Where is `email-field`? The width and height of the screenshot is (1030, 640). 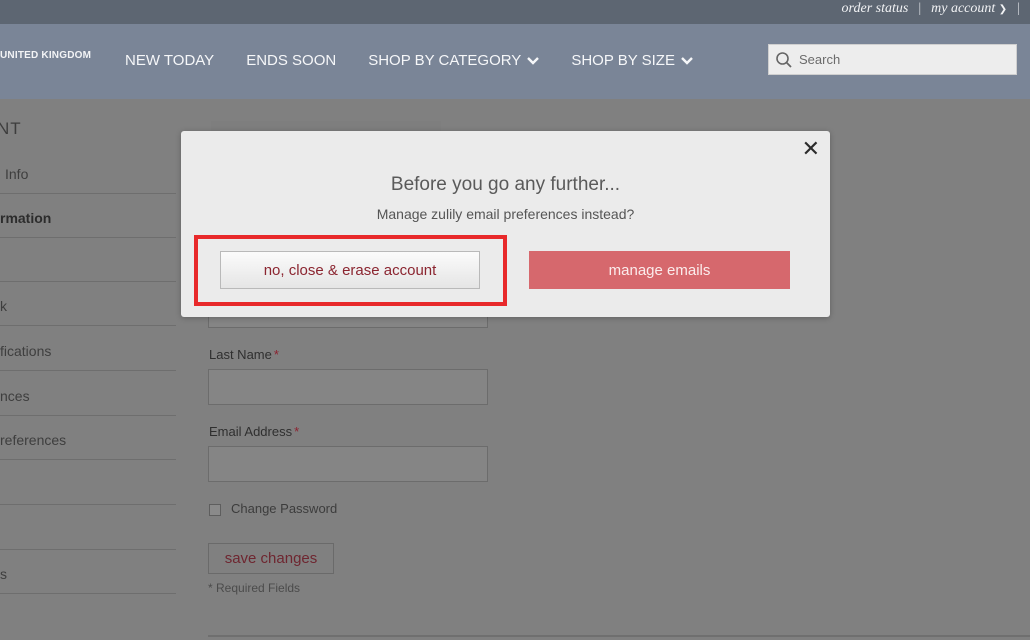
email-field is located at coordinates (348, 464).